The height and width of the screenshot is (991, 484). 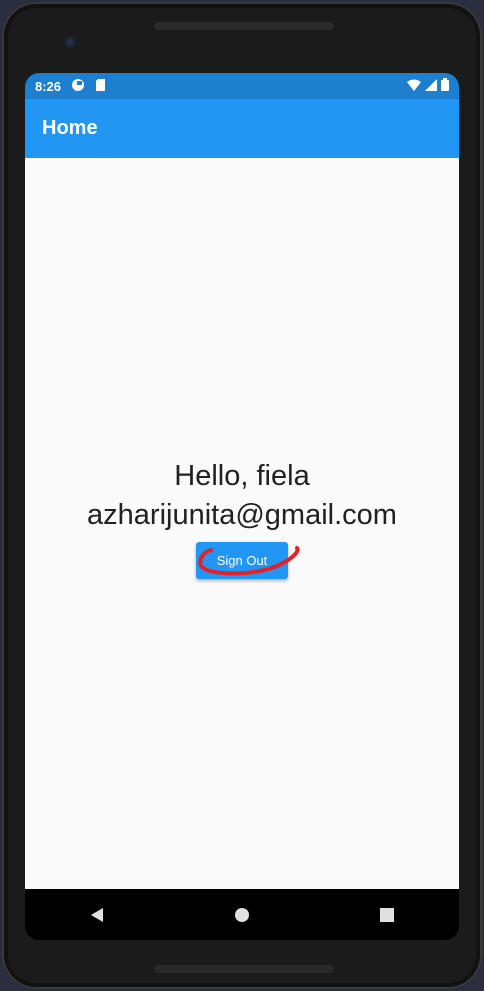 I want to click on back-icon, so click(x=97, y=914).